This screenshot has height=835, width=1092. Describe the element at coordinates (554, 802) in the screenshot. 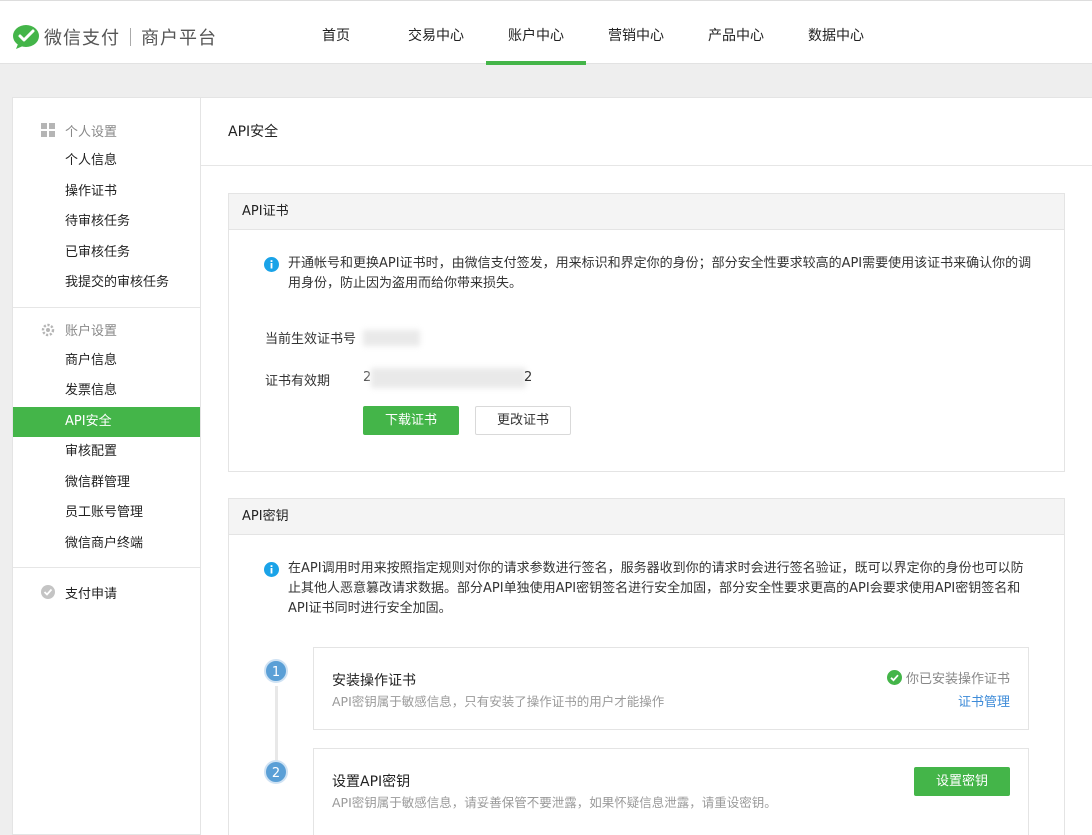

I see `step-description: API密钥属于敏感信息，请妥善保管不要泄露，如果怀疑信息泄露，请重设密钥。` at that location.